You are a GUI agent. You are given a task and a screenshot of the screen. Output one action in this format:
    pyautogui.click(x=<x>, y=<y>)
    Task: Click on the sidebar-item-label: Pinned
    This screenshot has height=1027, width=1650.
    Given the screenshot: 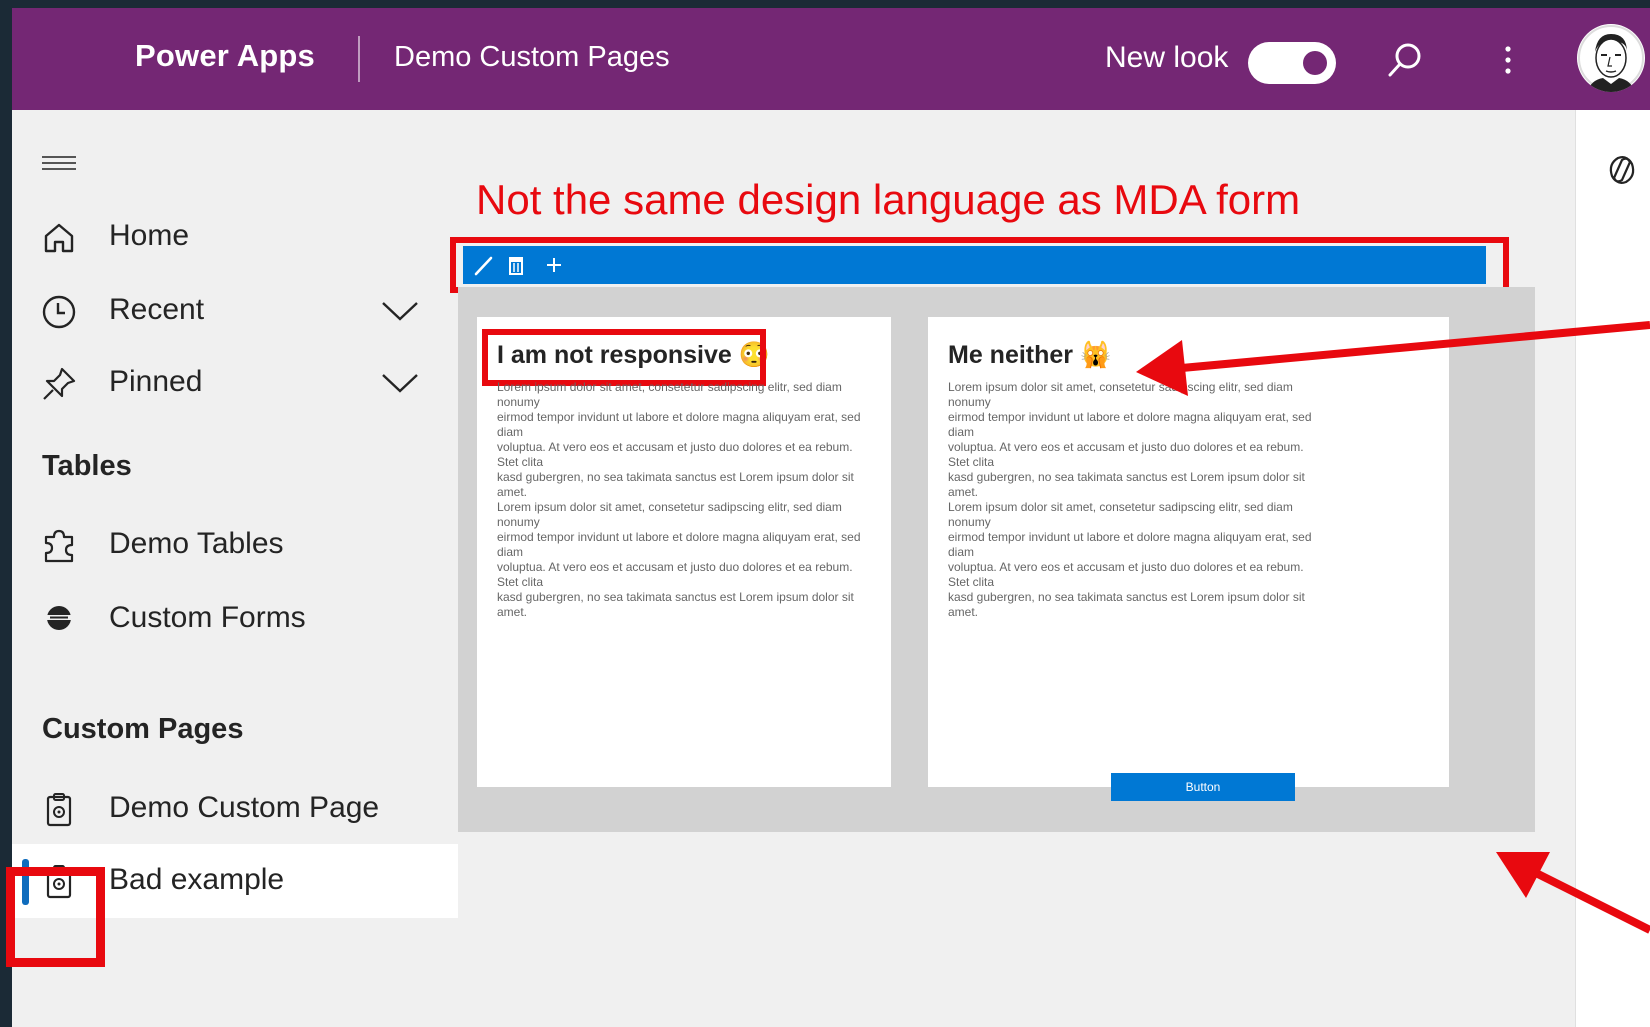 What is the action you would take?
    pyautogui.click(x=156, y=381)
    